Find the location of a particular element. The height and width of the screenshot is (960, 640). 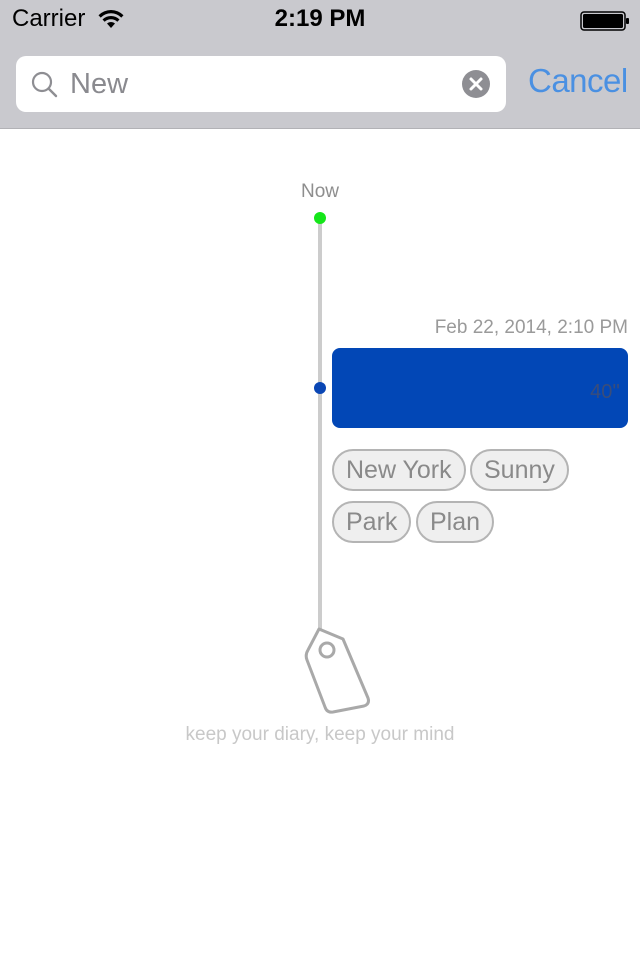

now-dot is located at coordinates (320, 218).